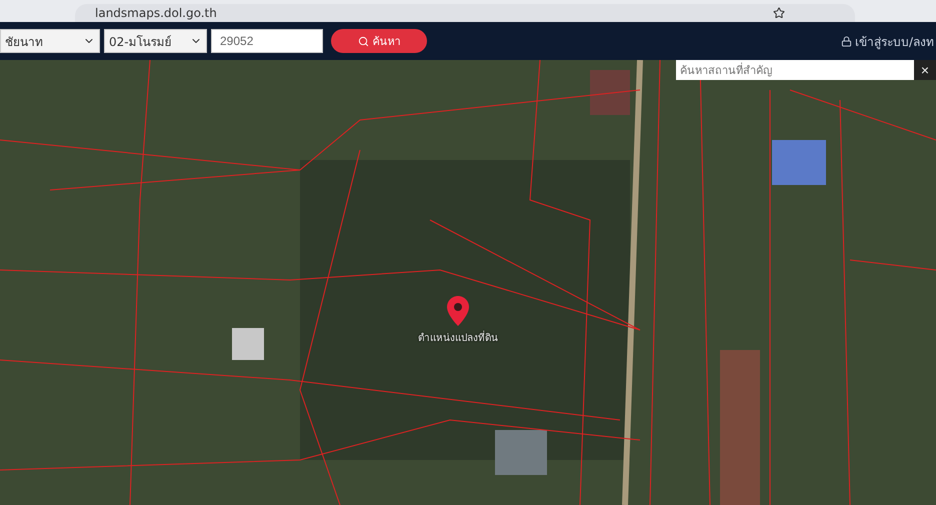 Image resolution: width=936 pixels, height=505 pixels. What do you see at coordinates (846, 41) in the screenshot?
I see `lock-icon` at bounding box center [846, 41].